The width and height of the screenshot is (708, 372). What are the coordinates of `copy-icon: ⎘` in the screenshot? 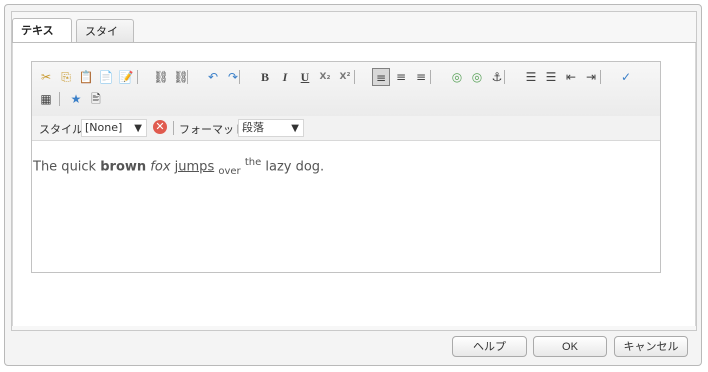 It's located at (66, 77).